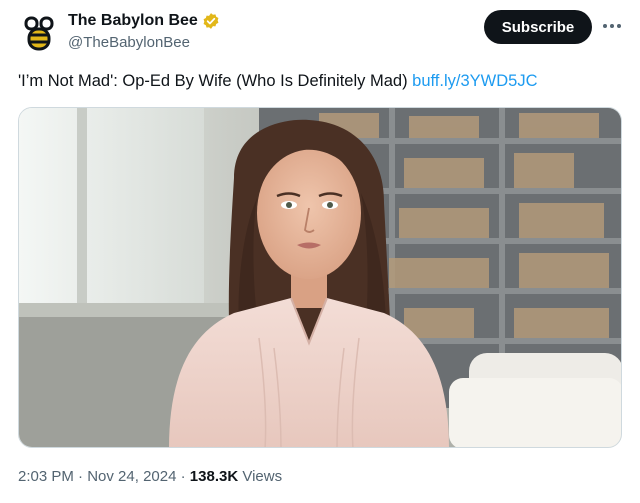 The height and width of the screenshot is (503, 640). I want to click on views-label: Views, so click(262, 476).